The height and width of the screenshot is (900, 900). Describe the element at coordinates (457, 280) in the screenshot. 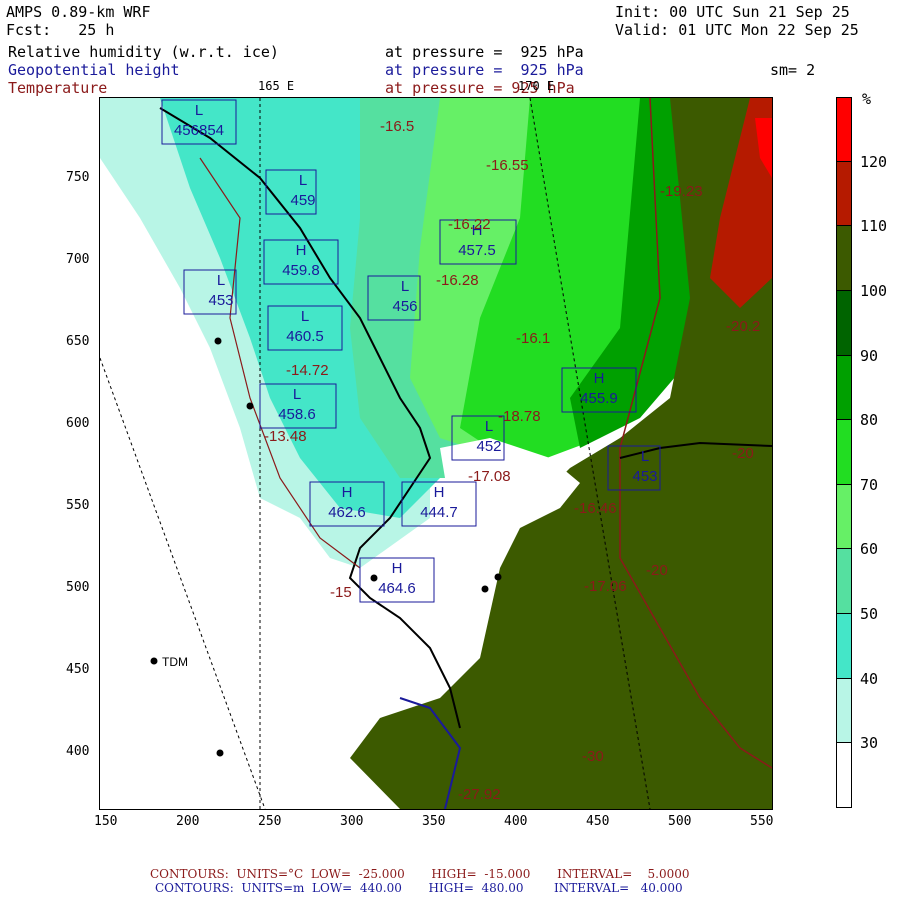

I see `temperature-label: -16.28` at that location.